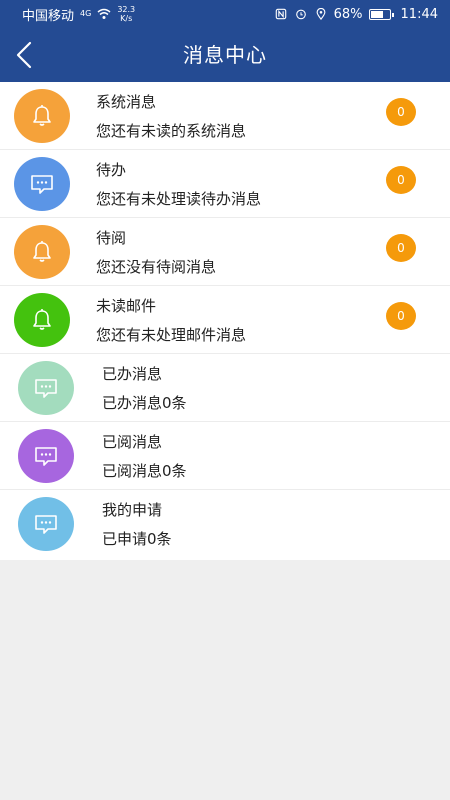 Image resolution: width=450 pixels, height=800 pixels. Describe the element at coordinates (348, 14) in the screenshot. I see `battery-percent: 68%` at that location.